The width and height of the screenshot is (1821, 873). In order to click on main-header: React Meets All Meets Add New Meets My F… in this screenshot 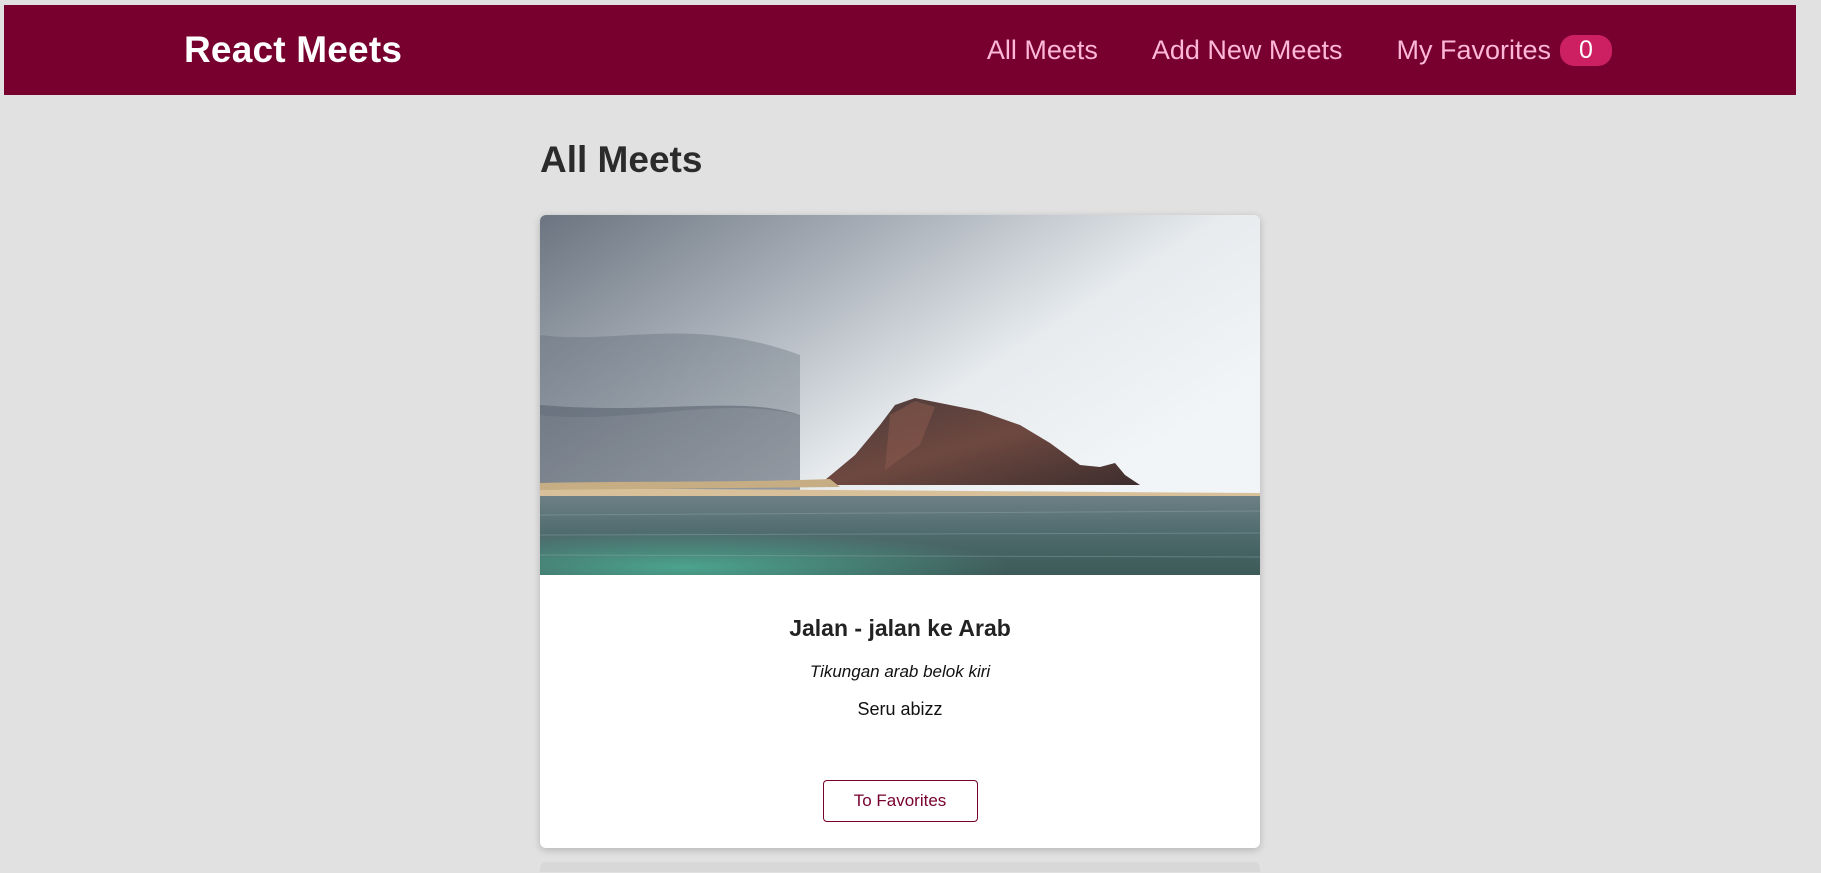, I will do `click(900, 50)`.